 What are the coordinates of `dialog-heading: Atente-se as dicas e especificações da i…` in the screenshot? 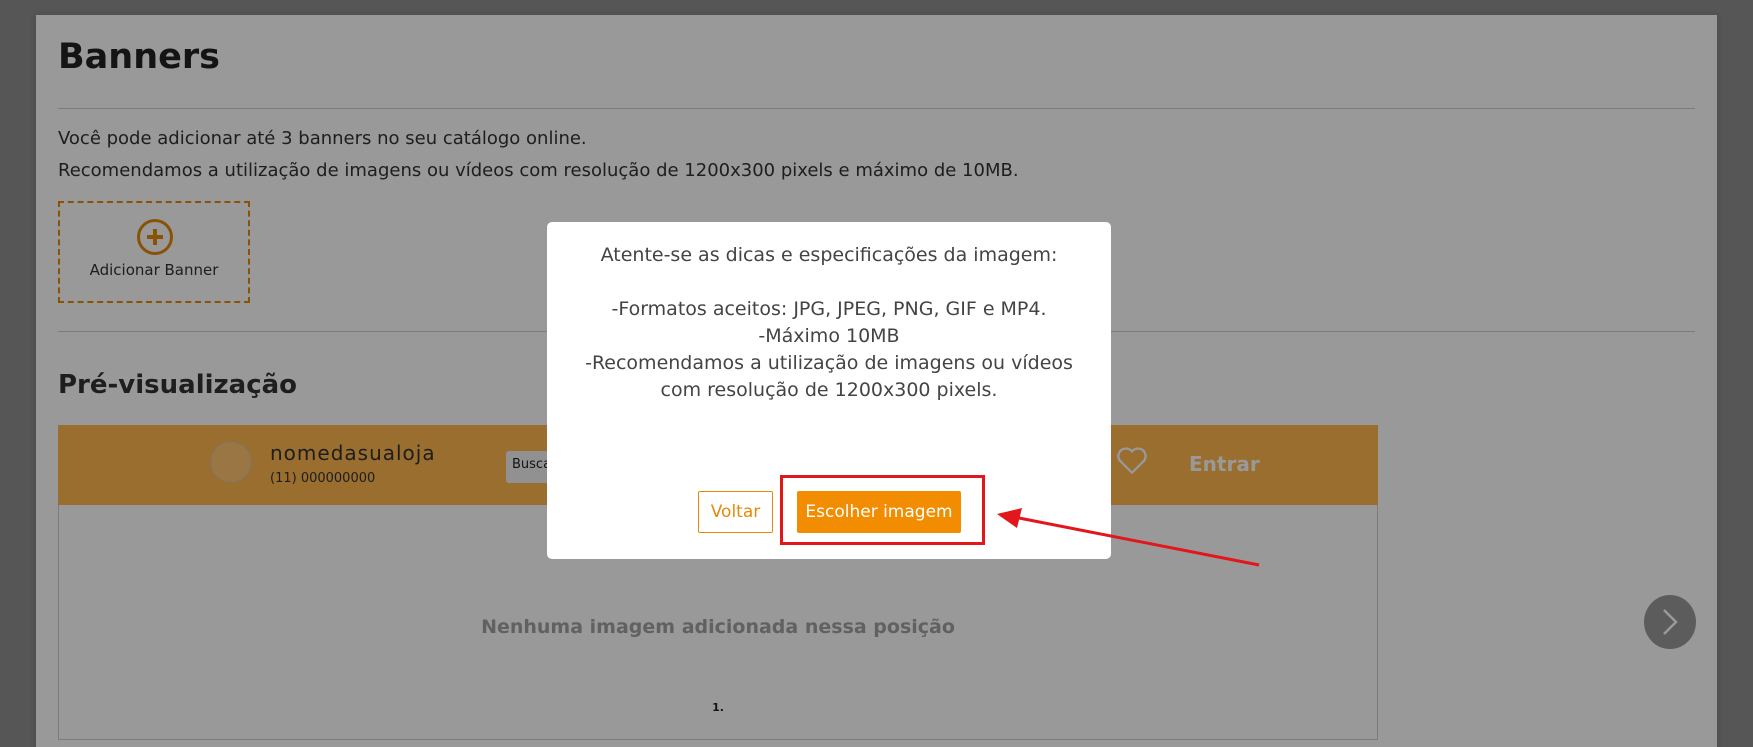 It's located at (829, 255).